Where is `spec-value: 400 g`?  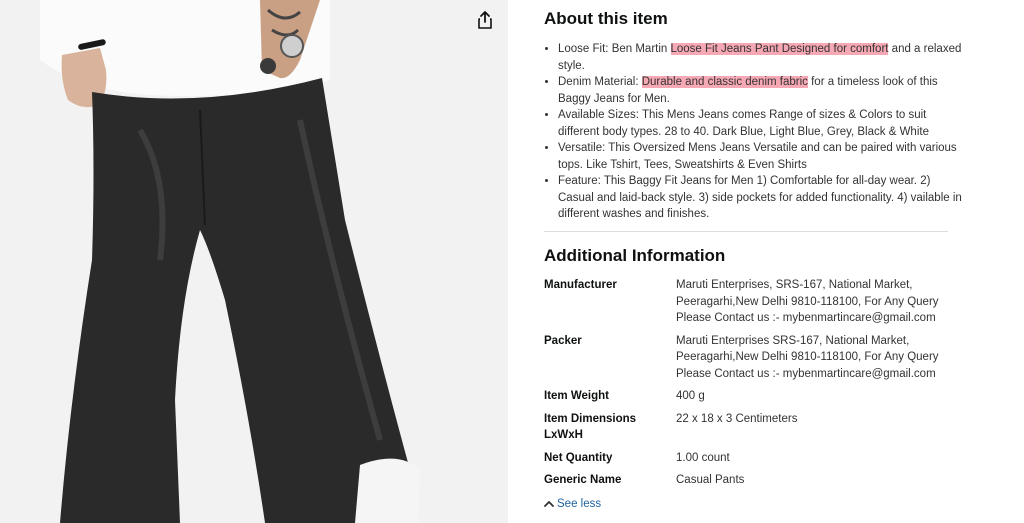
spec-value: 400 g is located at coordinates (690, 396).